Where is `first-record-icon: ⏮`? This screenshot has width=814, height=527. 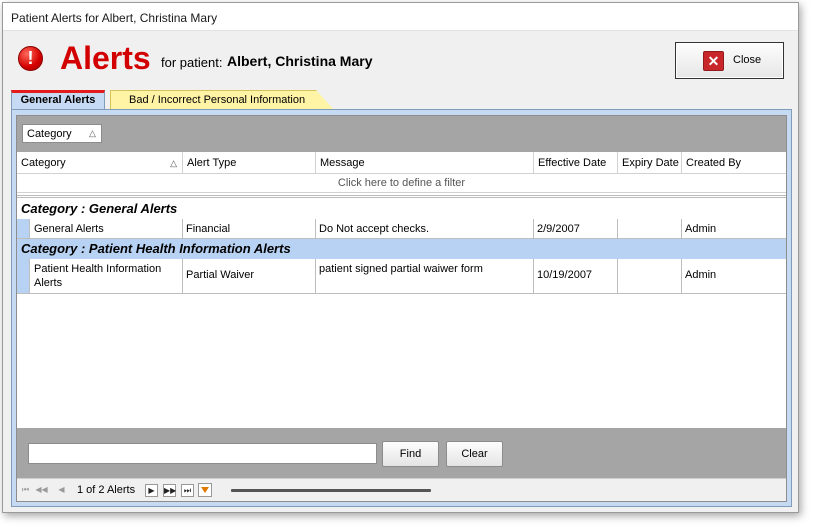 first-record-icon: ⏮ is located at coordinates (25, 490).